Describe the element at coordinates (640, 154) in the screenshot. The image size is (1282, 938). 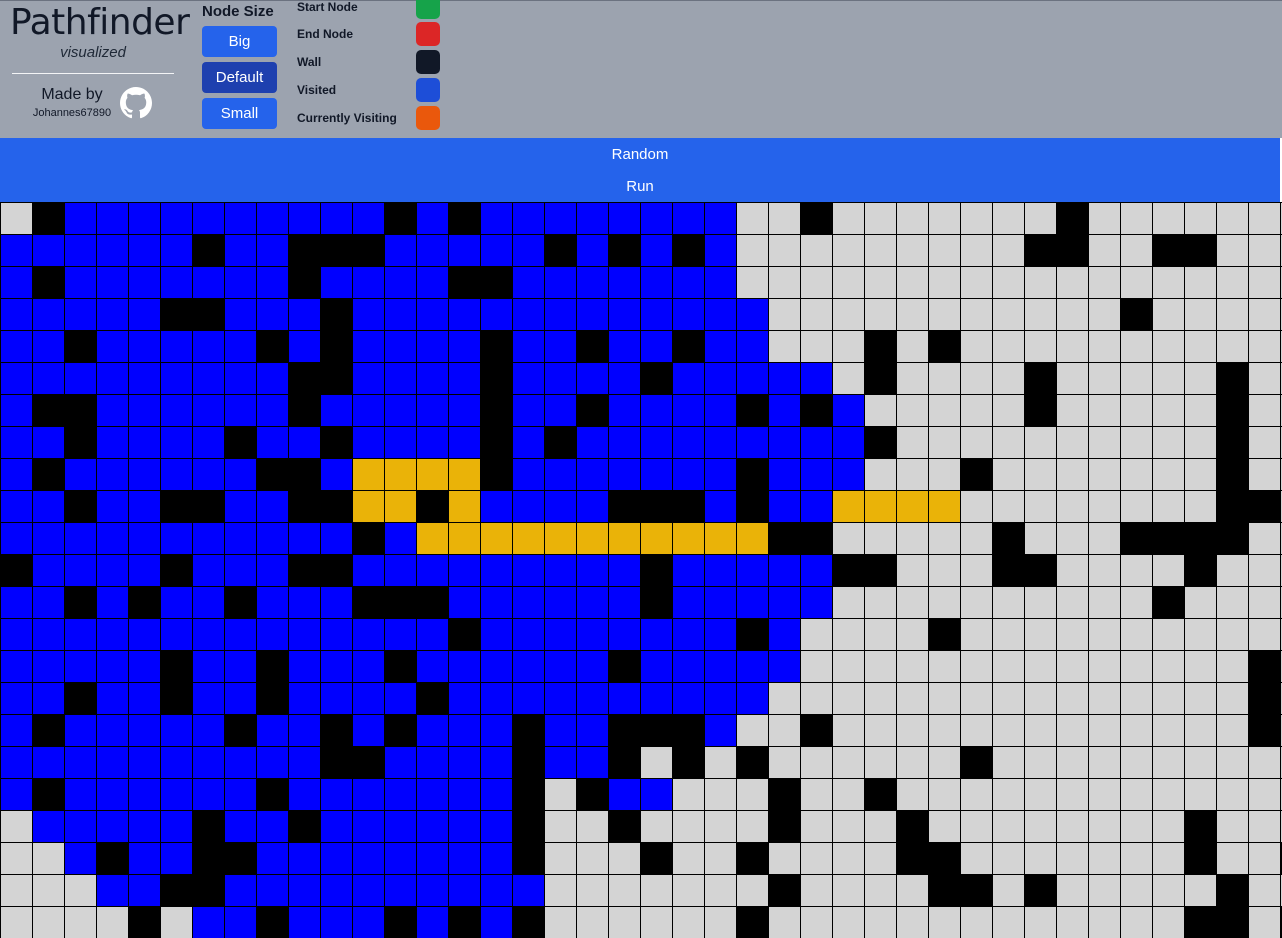
I see `random-button: Random` at that location.